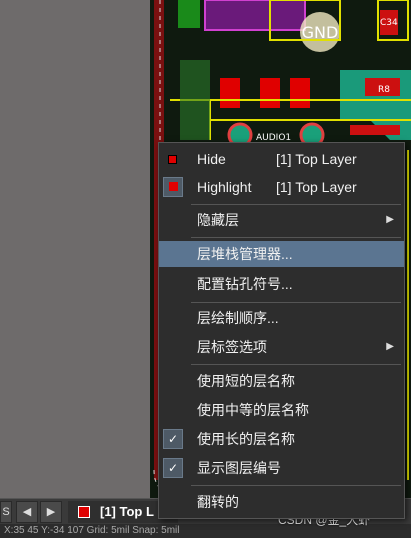  What do you see at coordinates (281, 502) in the screenshot?
I see `menu-item-flipped: 翻转的` at bounding box center [281, 502].